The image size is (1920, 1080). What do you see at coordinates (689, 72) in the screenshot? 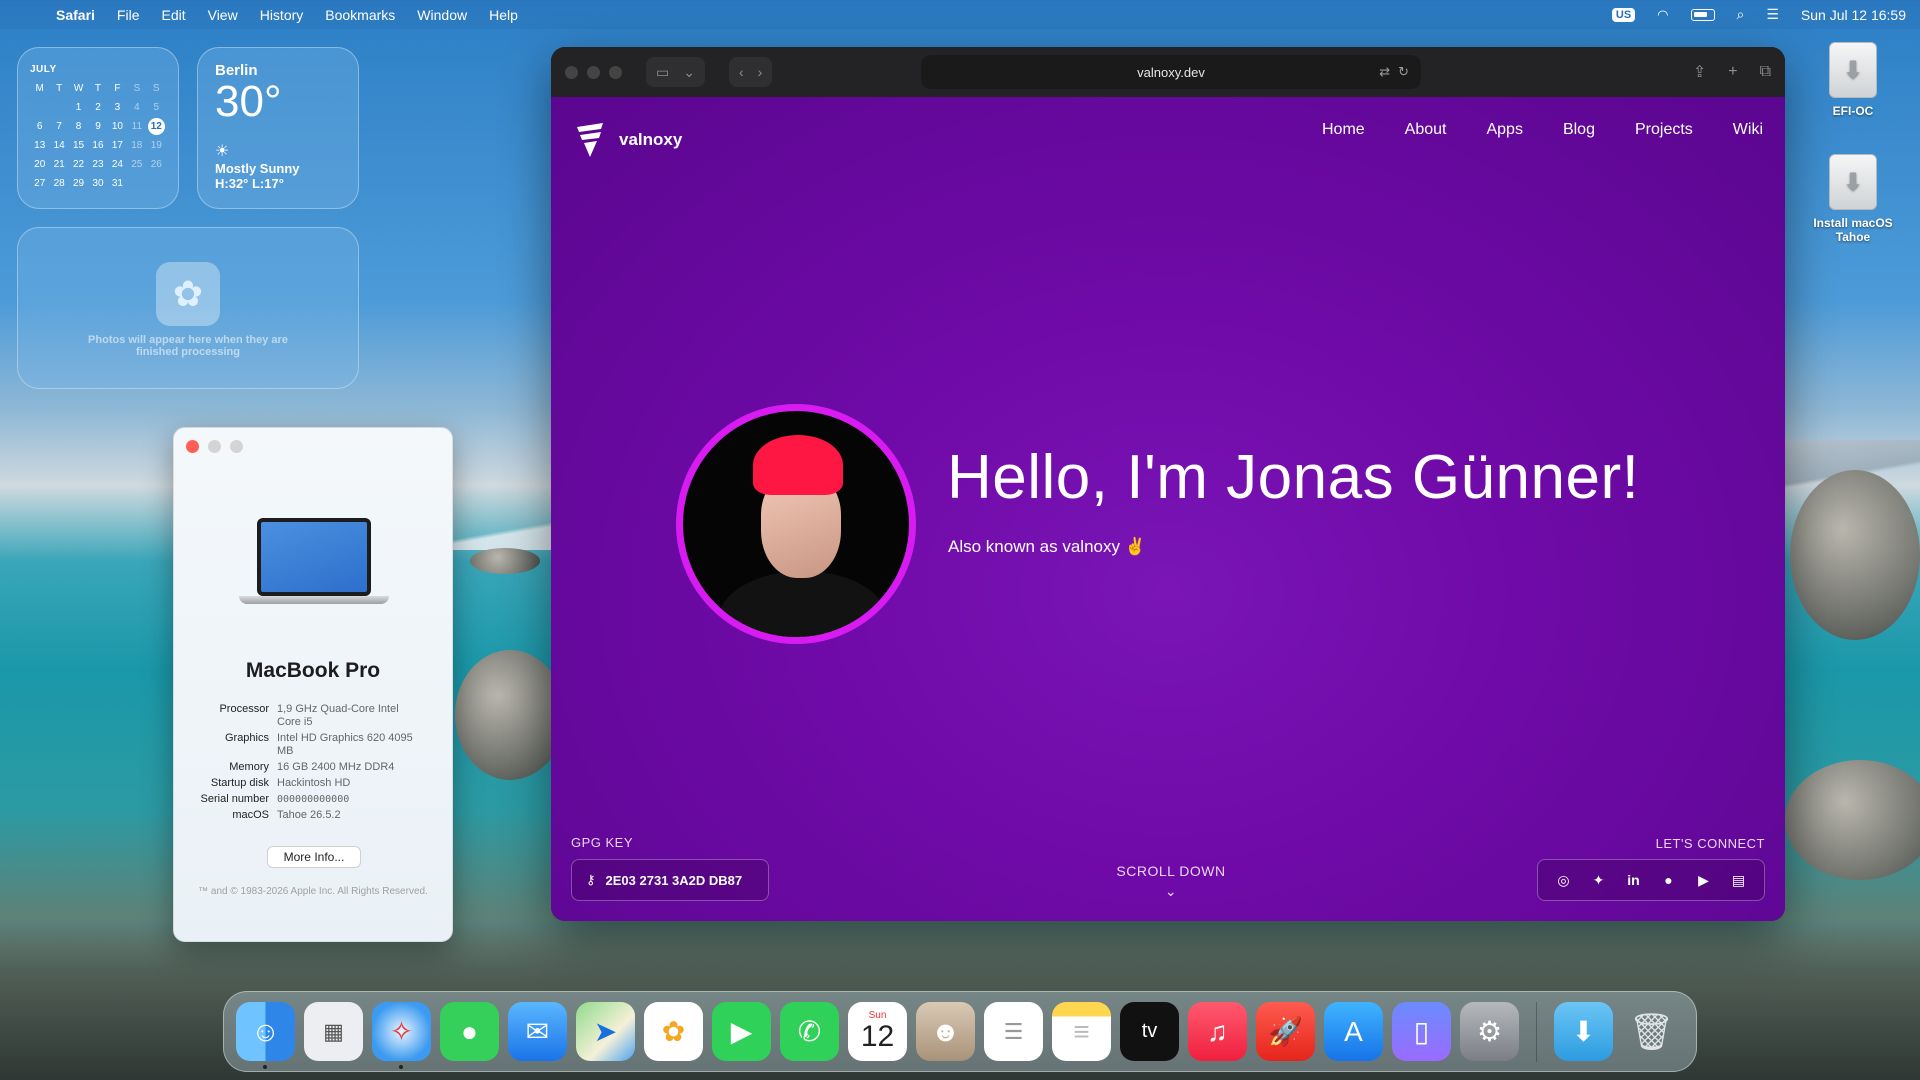
I see `chevron-down-icon: ⌄` at bounding box center [689, 72].